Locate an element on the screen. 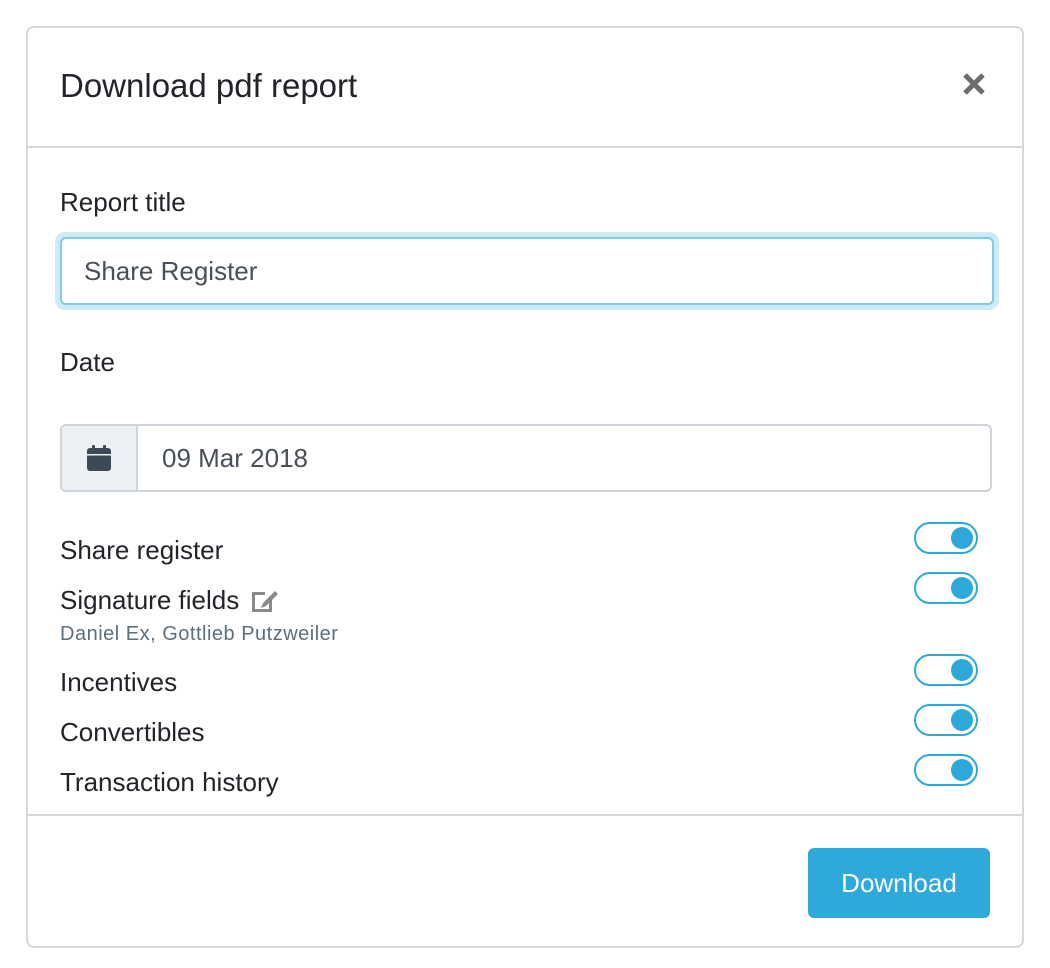  close-icon is located at coordinates (974, 84).